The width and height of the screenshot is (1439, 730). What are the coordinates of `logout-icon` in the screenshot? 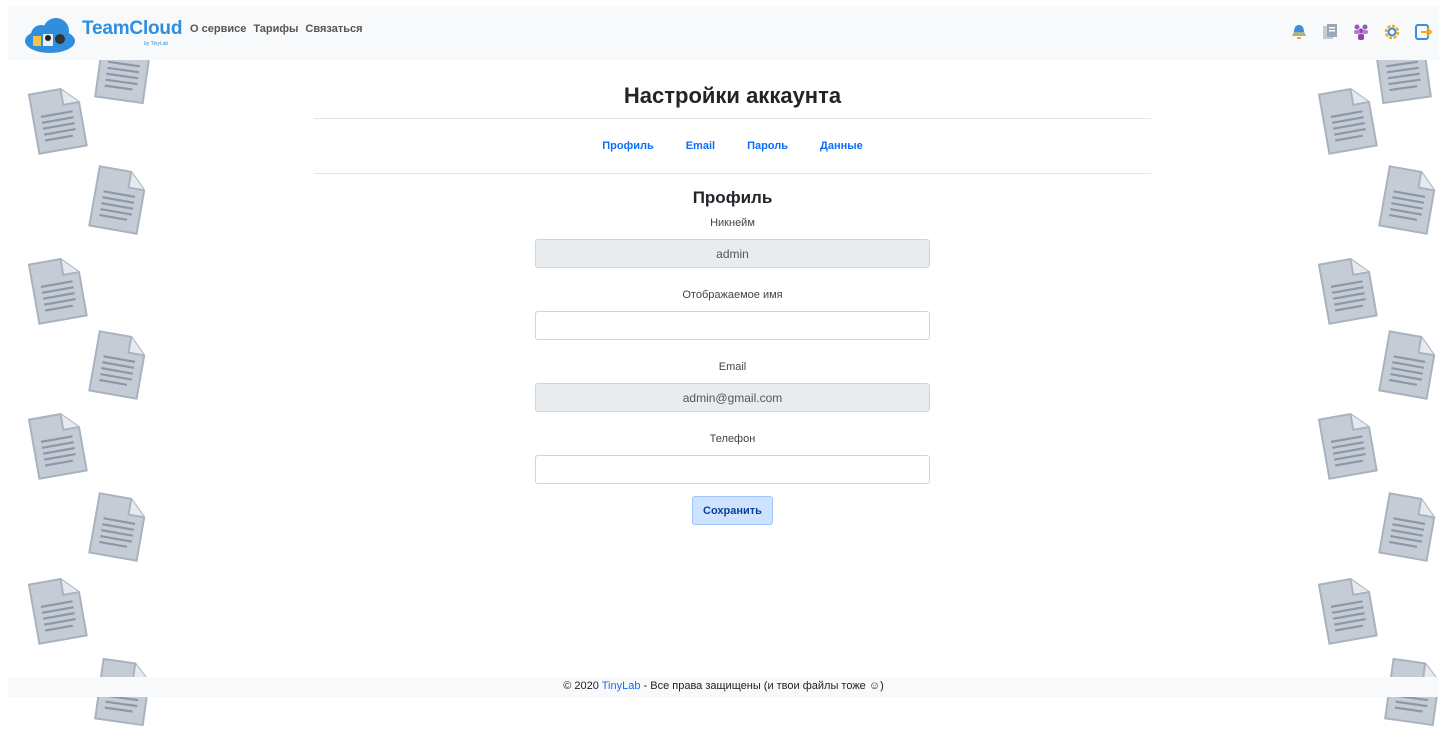 It's located at (1423, 32).